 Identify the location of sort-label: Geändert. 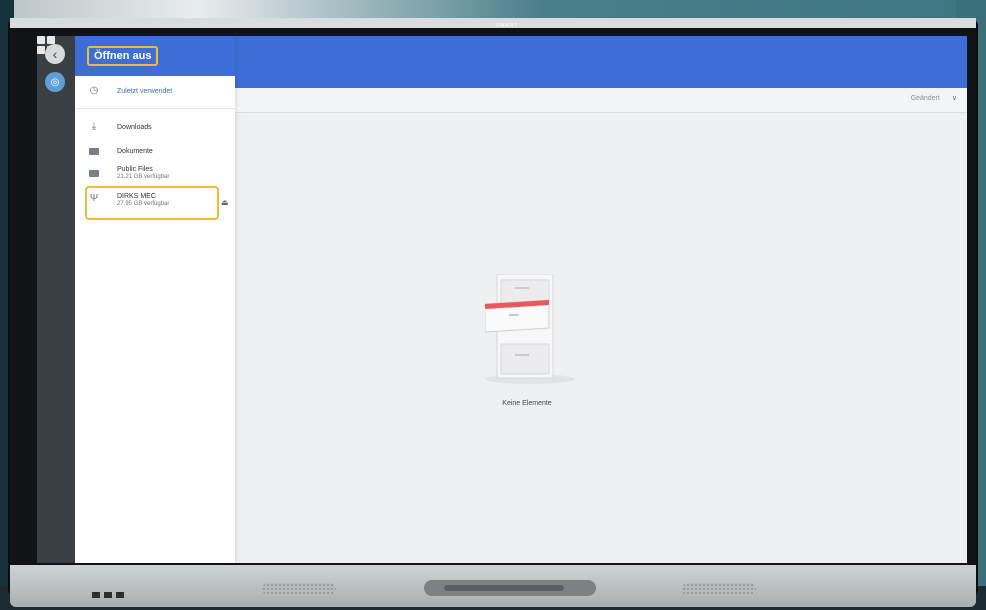
(925, 98).